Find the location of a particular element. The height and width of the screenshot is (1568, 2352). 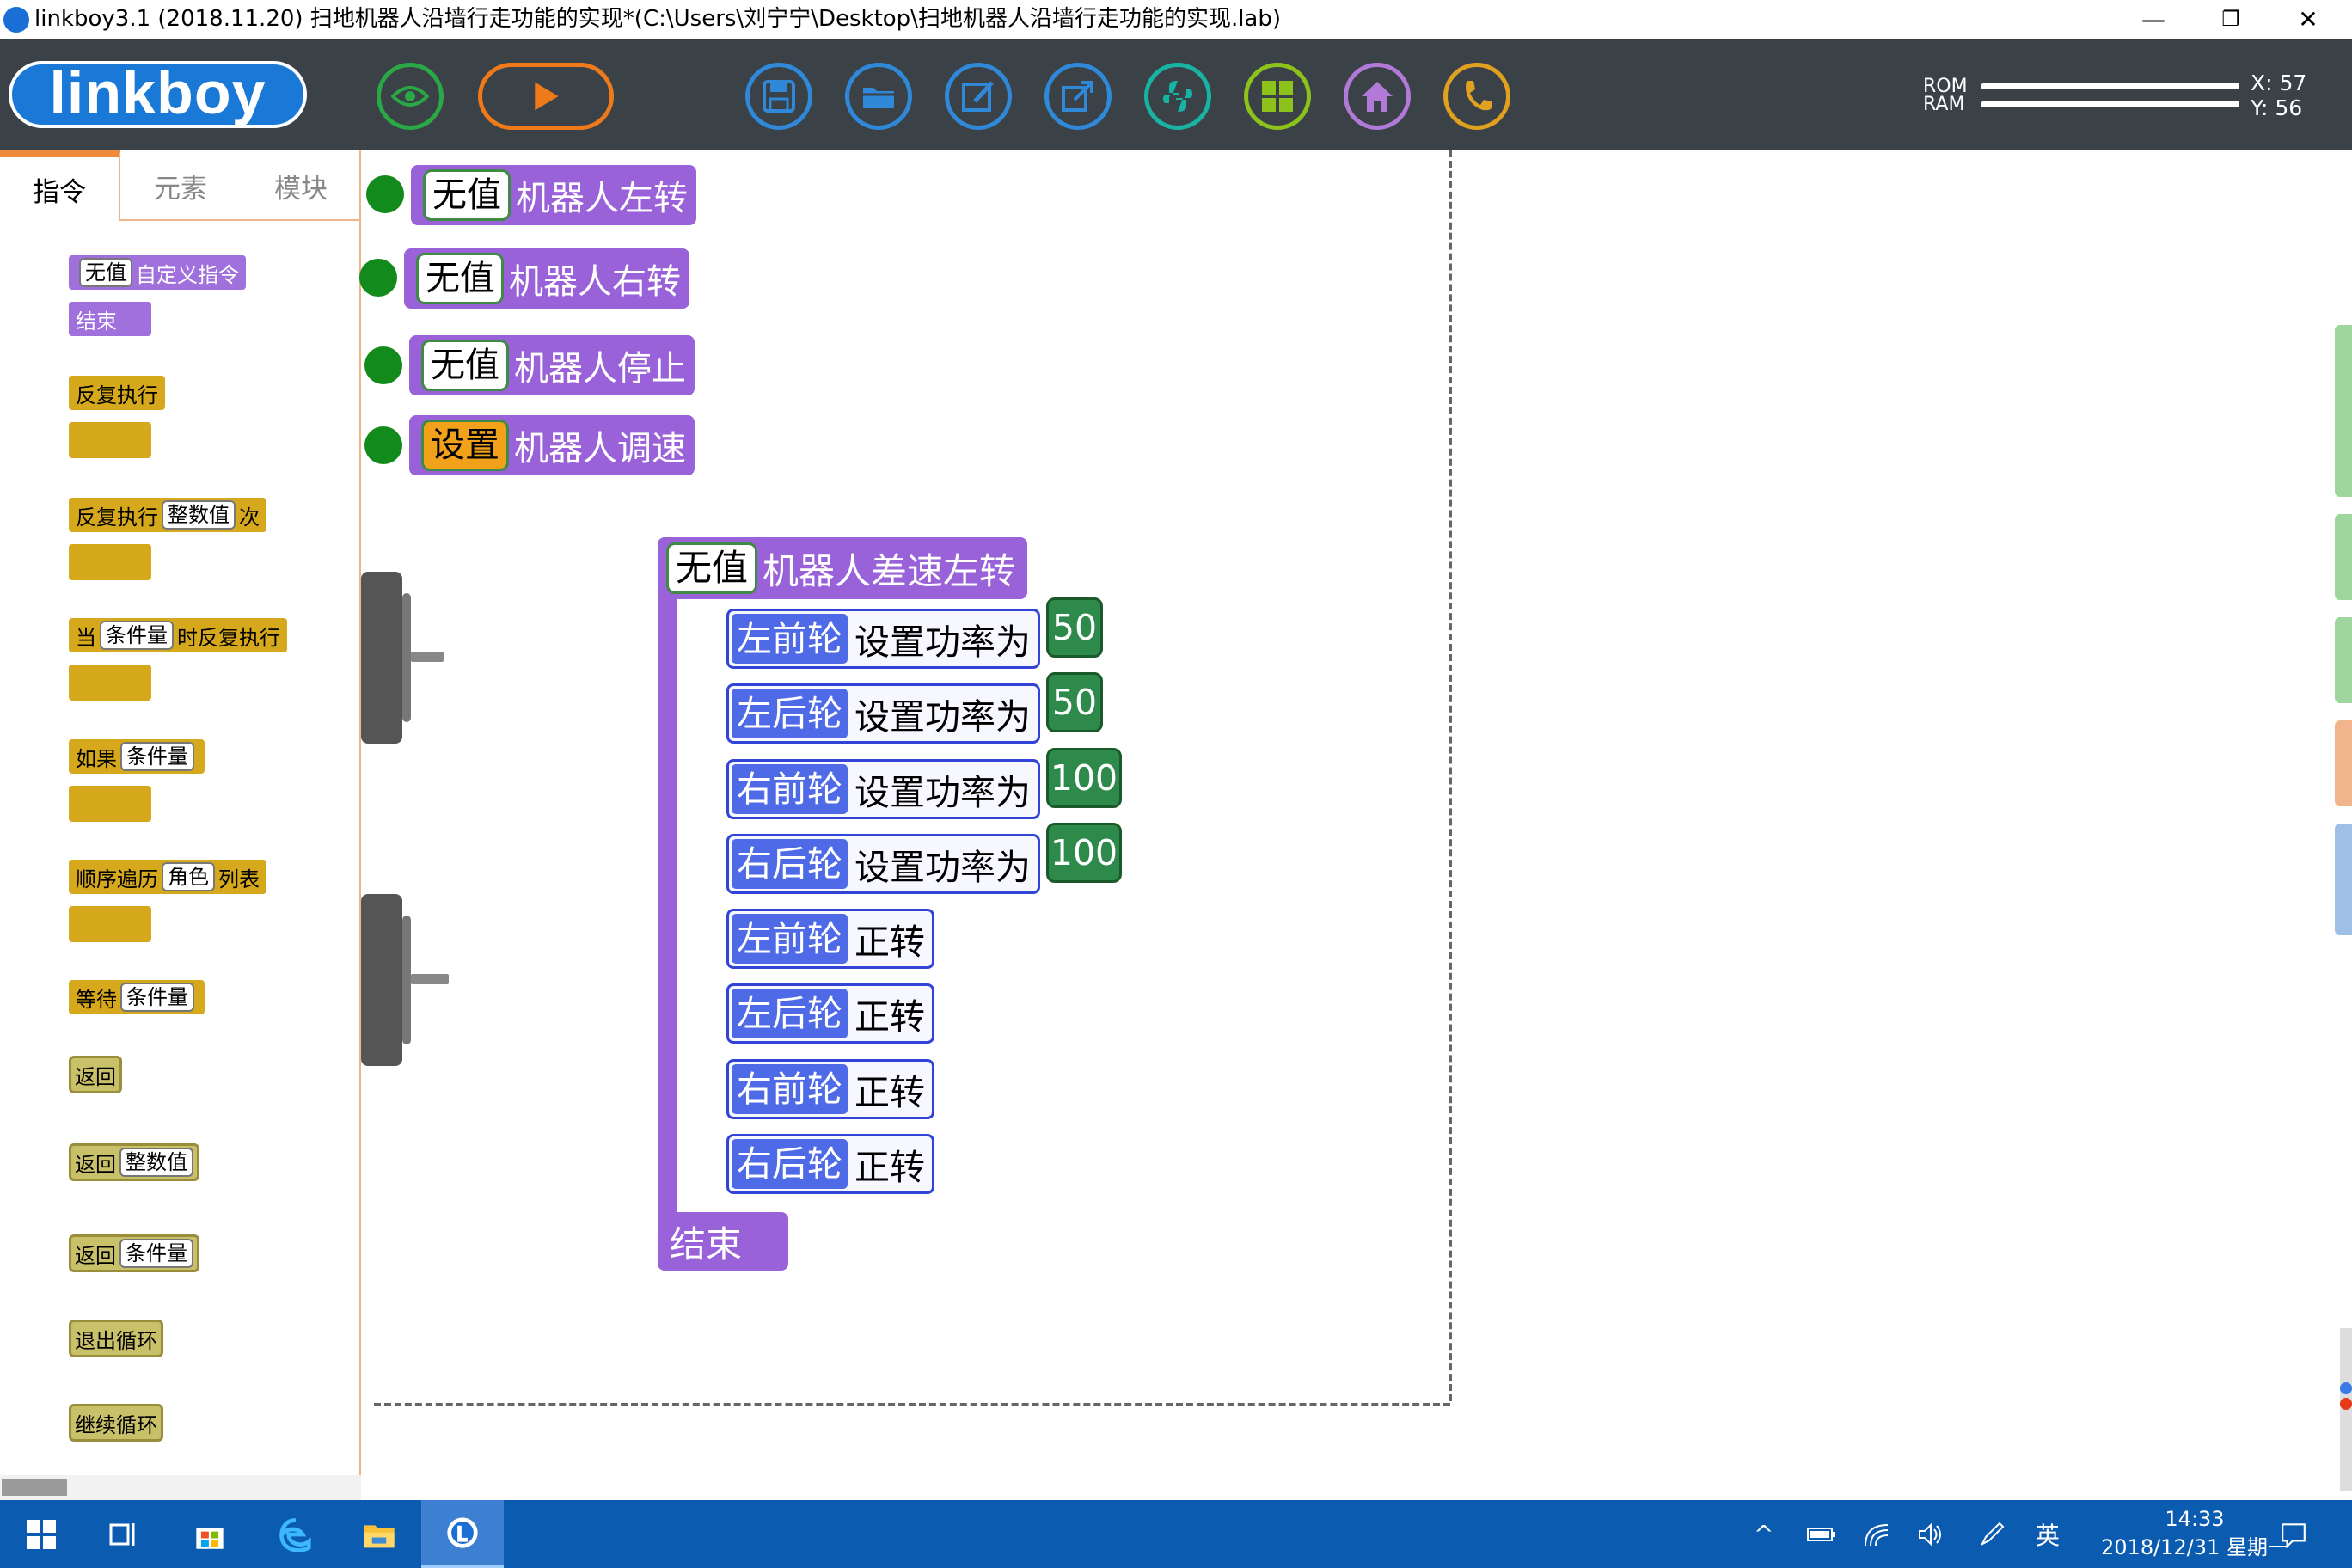

statement-block: 左前轮 设置功率为 is located at coordinates (883, 639).